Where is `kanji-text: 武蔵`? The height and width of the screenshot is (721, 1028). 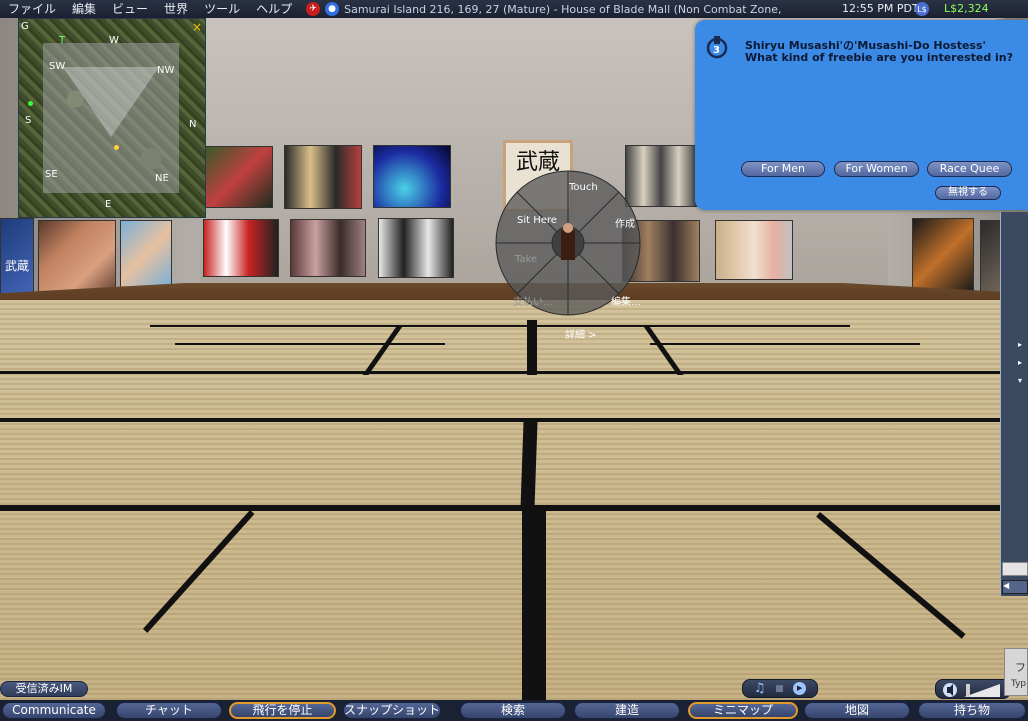 kanji-text: 武蔵 is located at coordinates (16, 266).